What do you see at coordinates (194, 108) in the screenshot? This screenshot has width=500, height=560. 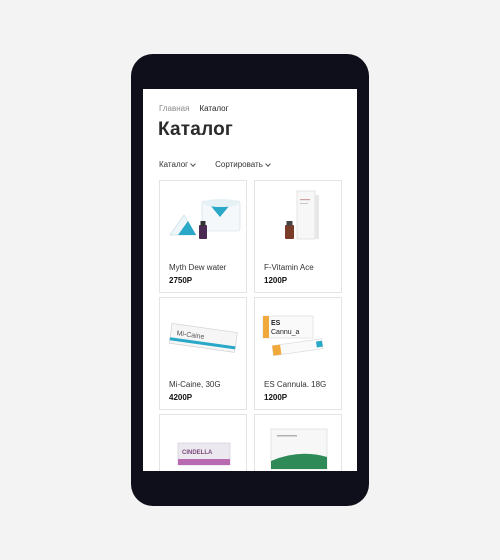 I see `breadcrumb: Главная Каталог` at bounding box center [194, 108].